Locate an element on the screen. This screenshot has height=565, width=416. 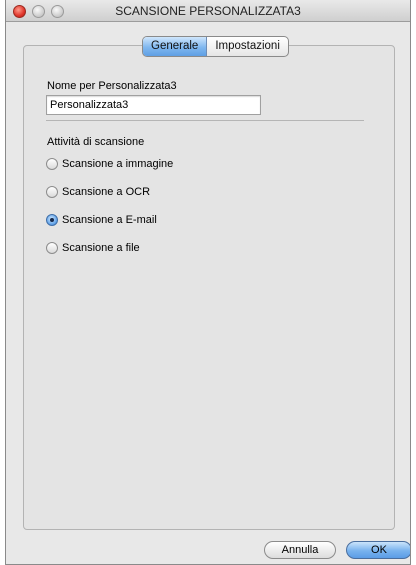
tab-generale: Generale is located at coordinates (175, 46).